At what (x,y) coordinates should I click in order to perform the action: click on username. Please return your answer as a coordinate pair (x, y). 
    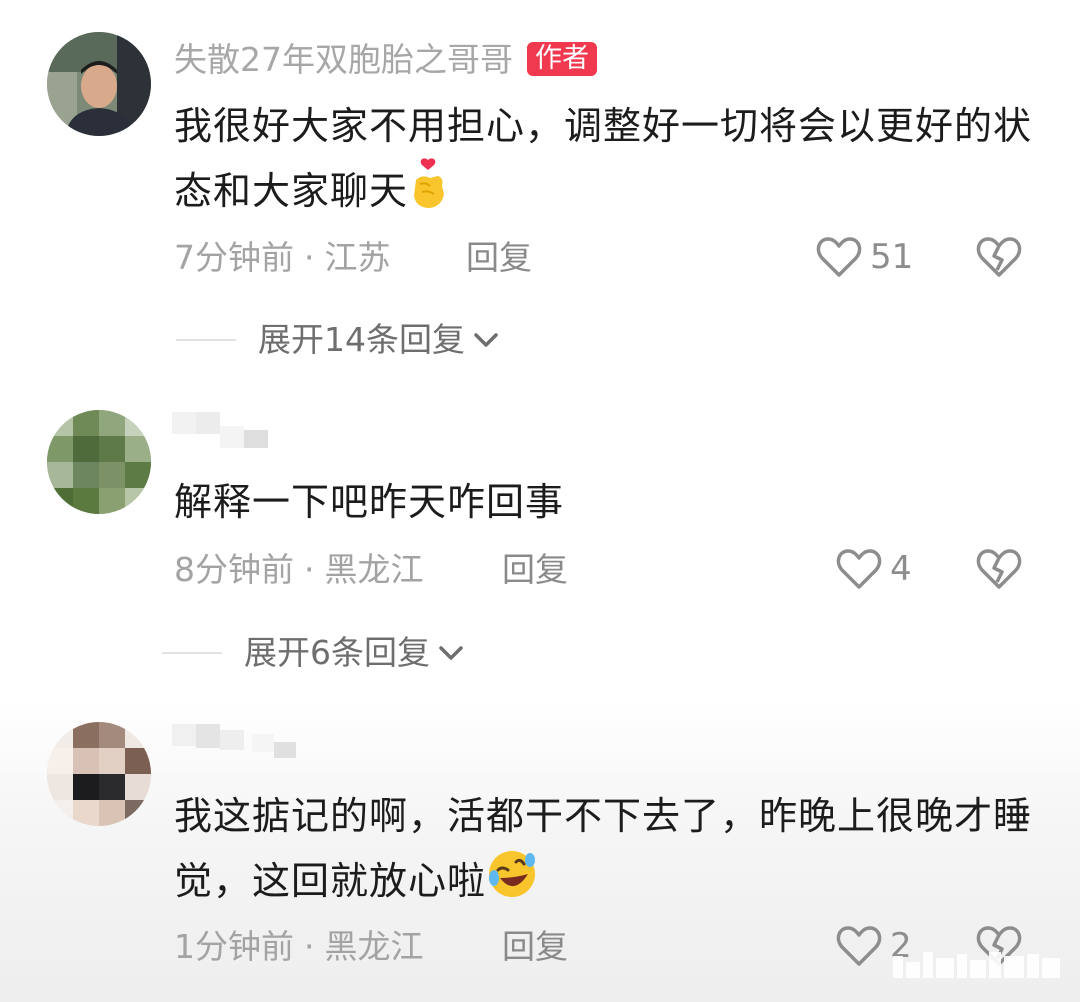
    Looking at the image, I should click on (234, 741).